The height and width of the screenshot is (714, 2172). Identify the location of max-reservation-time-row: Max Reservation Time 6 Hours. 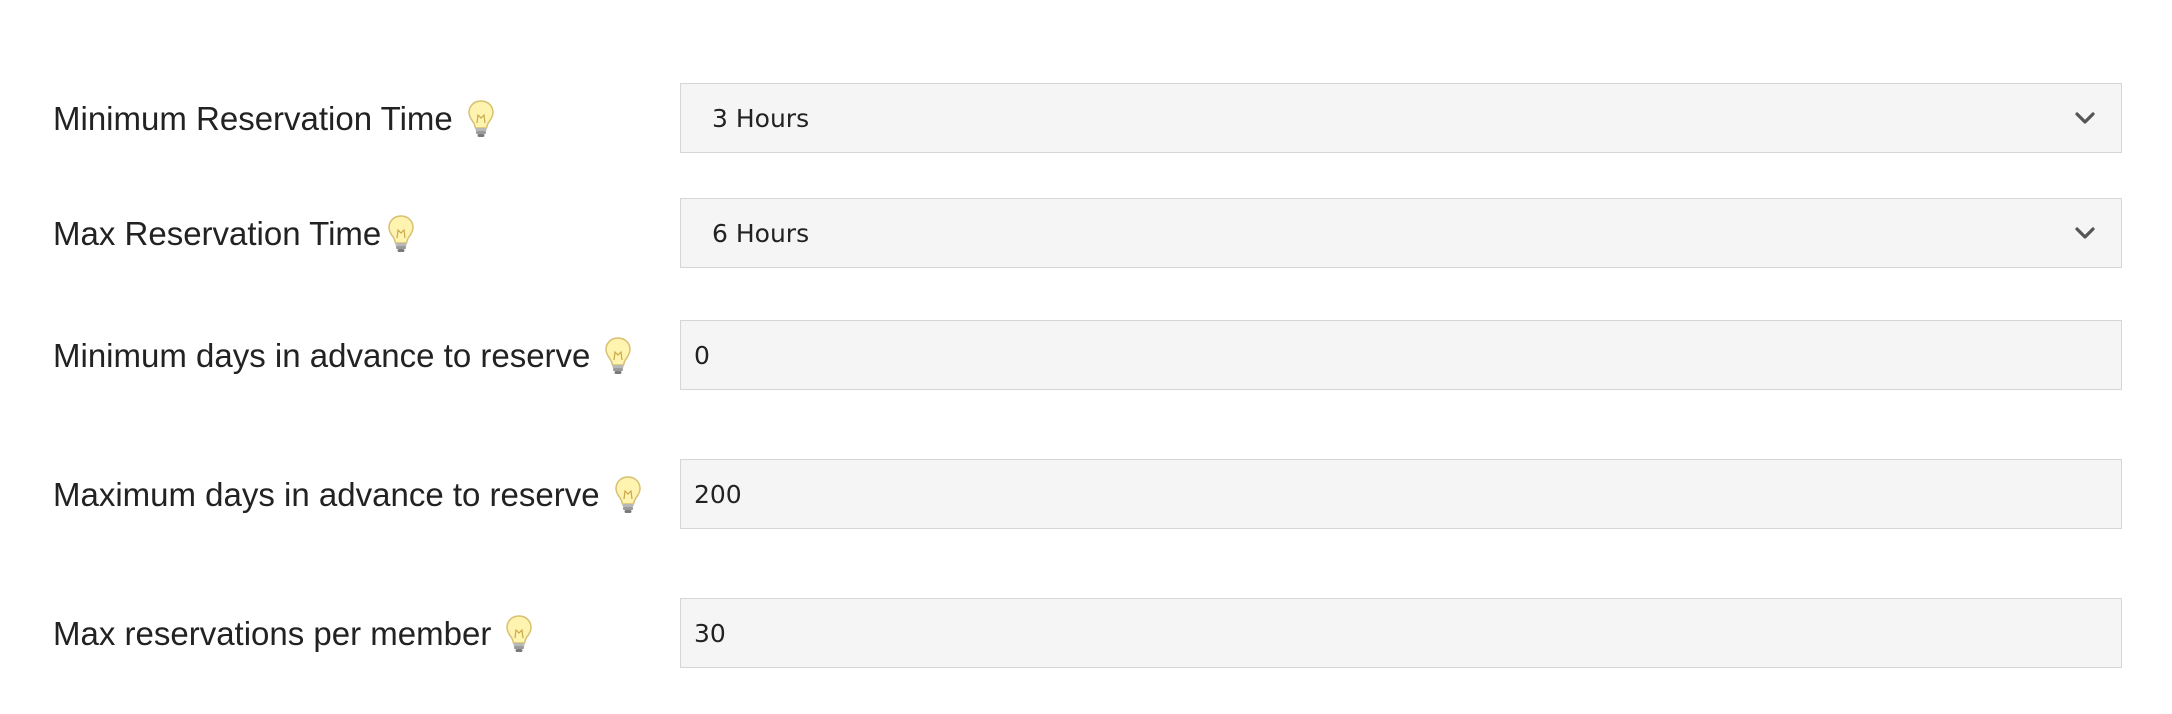
(1086, 234).